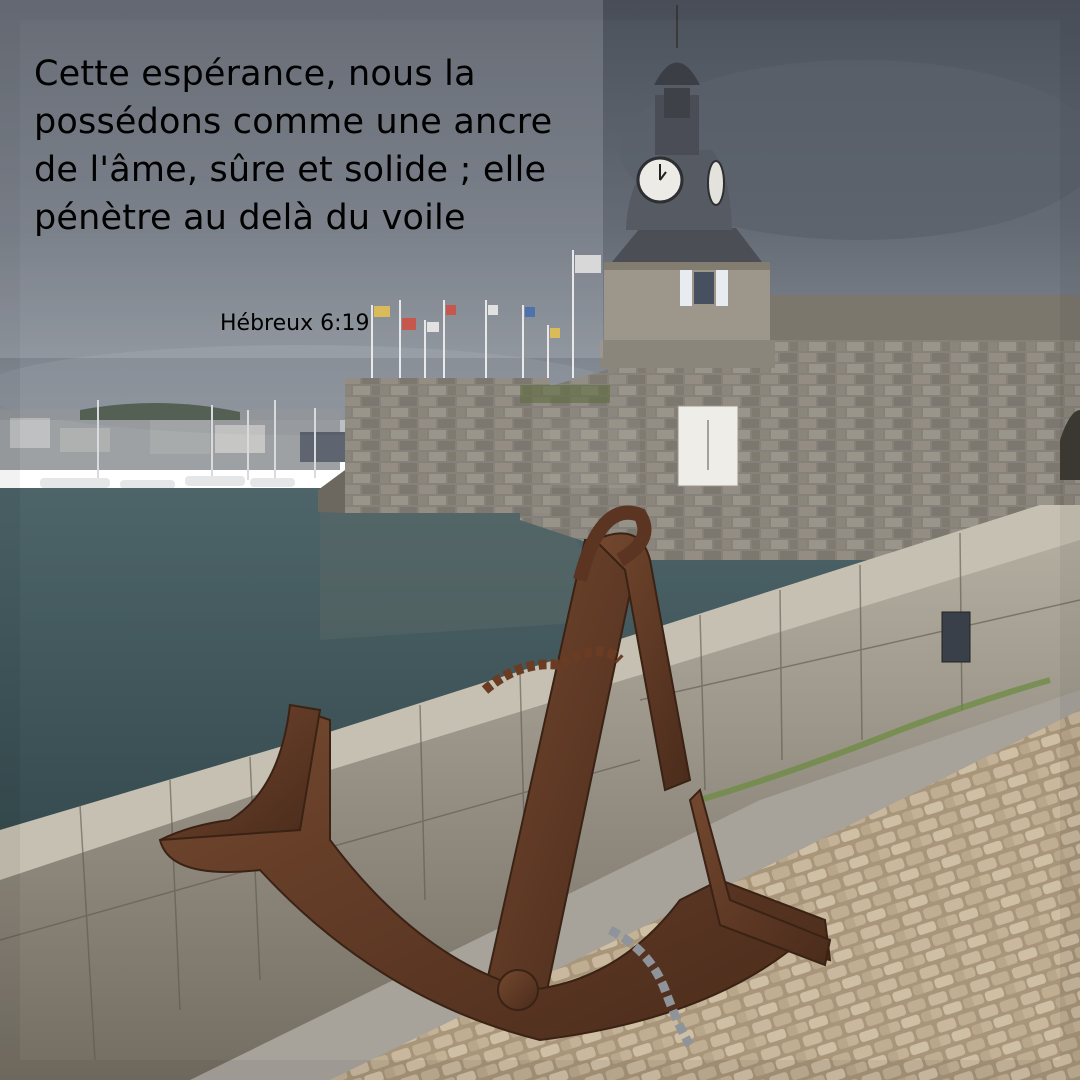 This screenshot has width=1080, height=1080. I want to click on distant-town, so click(172, 436).